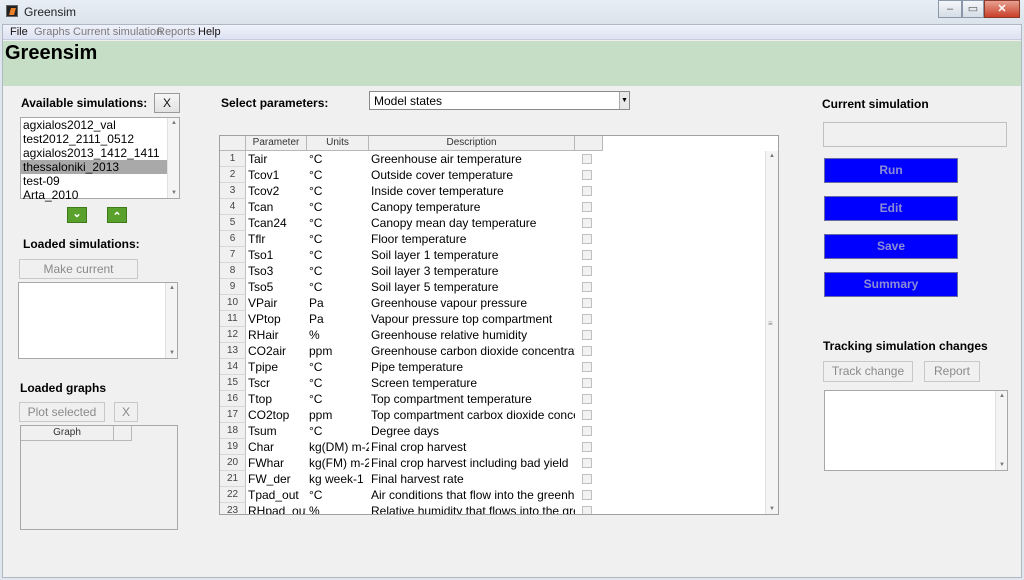 The height and width of the screenshot is (580, 1024). Describe the element at coordinates (493, 319) in the screenshot. I see `table-row: 11 VPtop Pa Vapour pressure top compartment` at that location.